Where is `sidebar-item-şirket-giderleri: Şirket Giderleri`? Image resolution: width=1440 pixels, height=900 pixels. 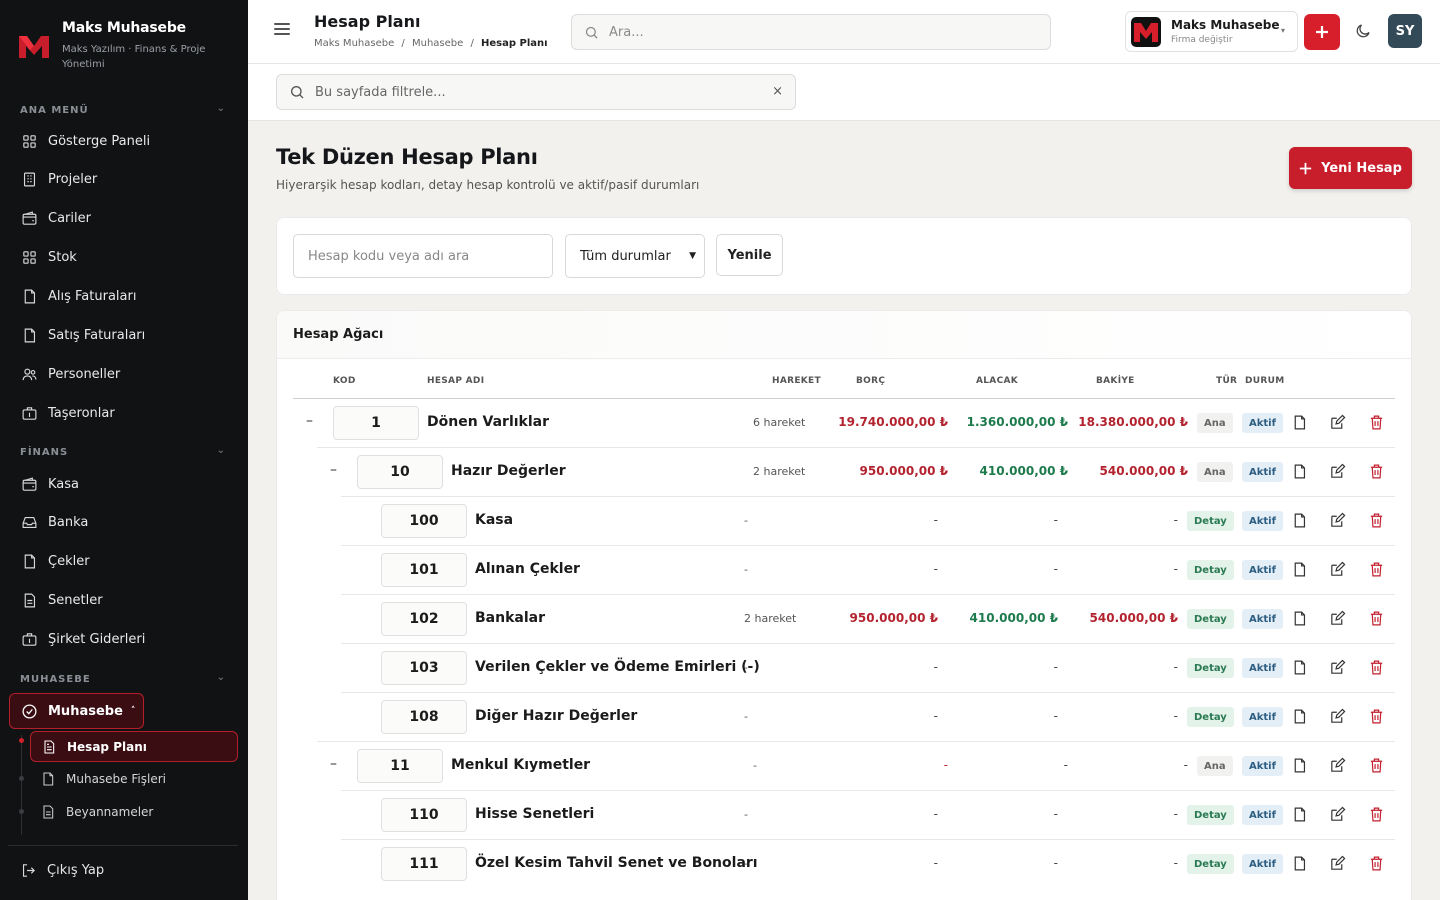
sidebar-item-şirket-giderleri: Şirket Giderleri is located at coordinates (125, 640).